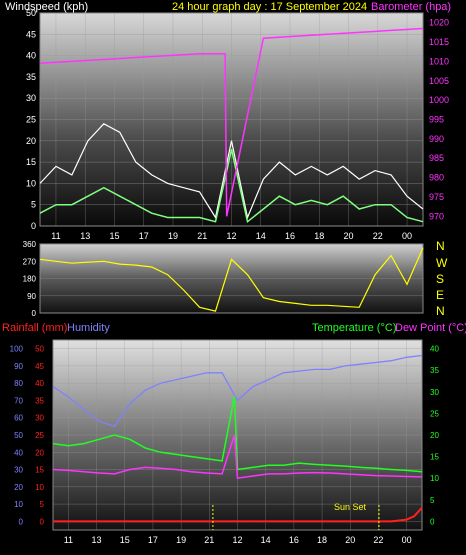 The image size is (466, 555). I want to click on humidity-title: Humidity, so click(88, 328).